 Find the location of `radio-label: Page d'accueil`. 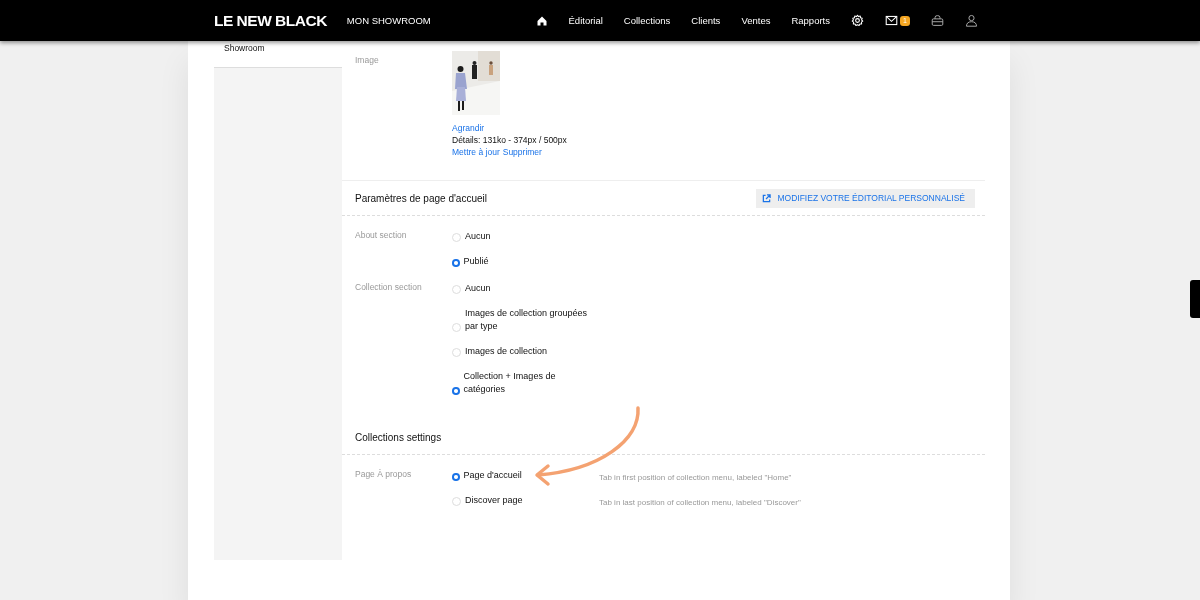

radio-label: Page d'accueil is located at coordinates (527, 475).